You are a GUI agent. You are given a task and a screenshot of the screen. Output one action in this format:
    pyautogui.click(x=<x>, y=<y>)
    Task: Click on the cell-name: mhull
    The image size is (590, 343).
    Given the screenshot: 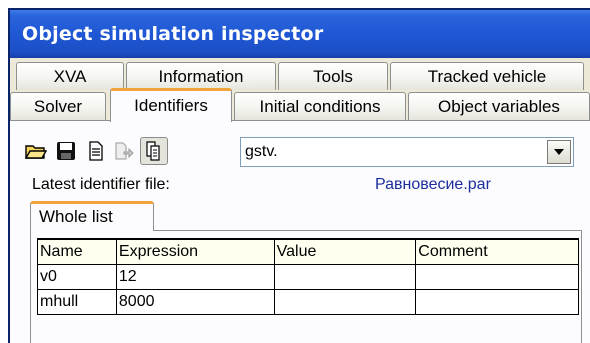 What is the action you would take?
    pyautogui.click(x=77, y=301)
    